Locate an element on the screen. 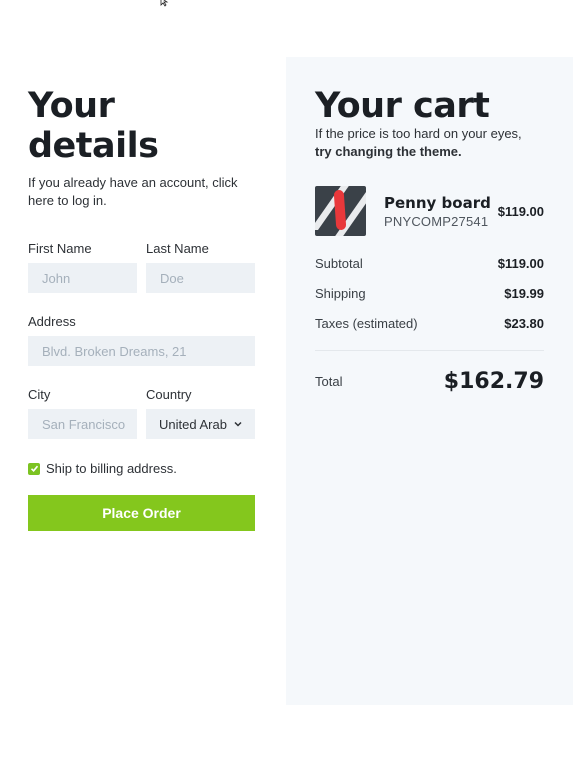 The width and height of the screenshot is (573, 761). last-name-input is located at coordinates (200, 278).